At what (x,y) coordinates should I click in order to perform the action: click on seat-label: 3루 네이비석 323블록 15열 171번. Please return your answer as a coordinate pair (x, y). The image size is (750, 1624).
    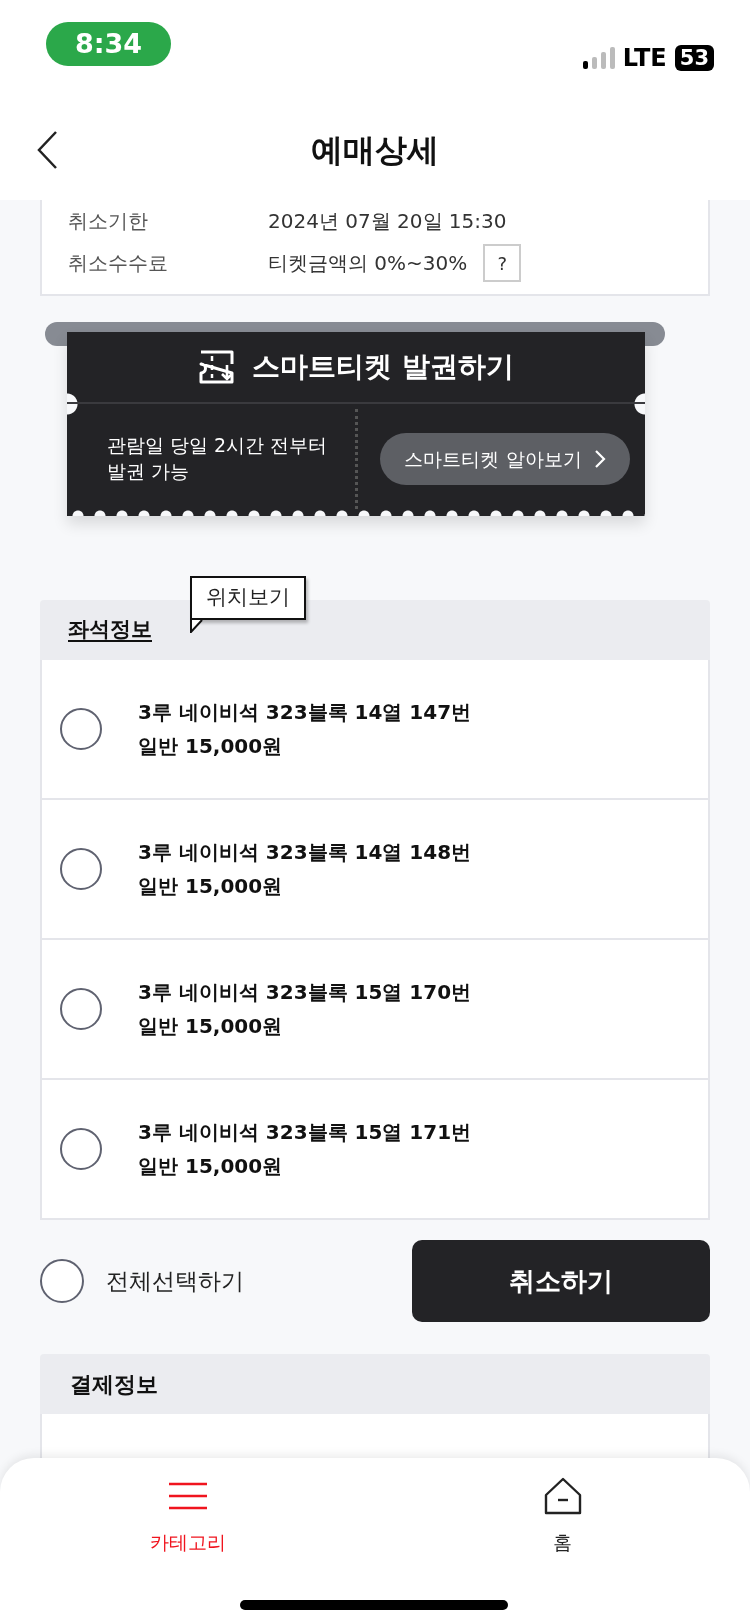
    Looking at the image, I should click on (305, 1132).